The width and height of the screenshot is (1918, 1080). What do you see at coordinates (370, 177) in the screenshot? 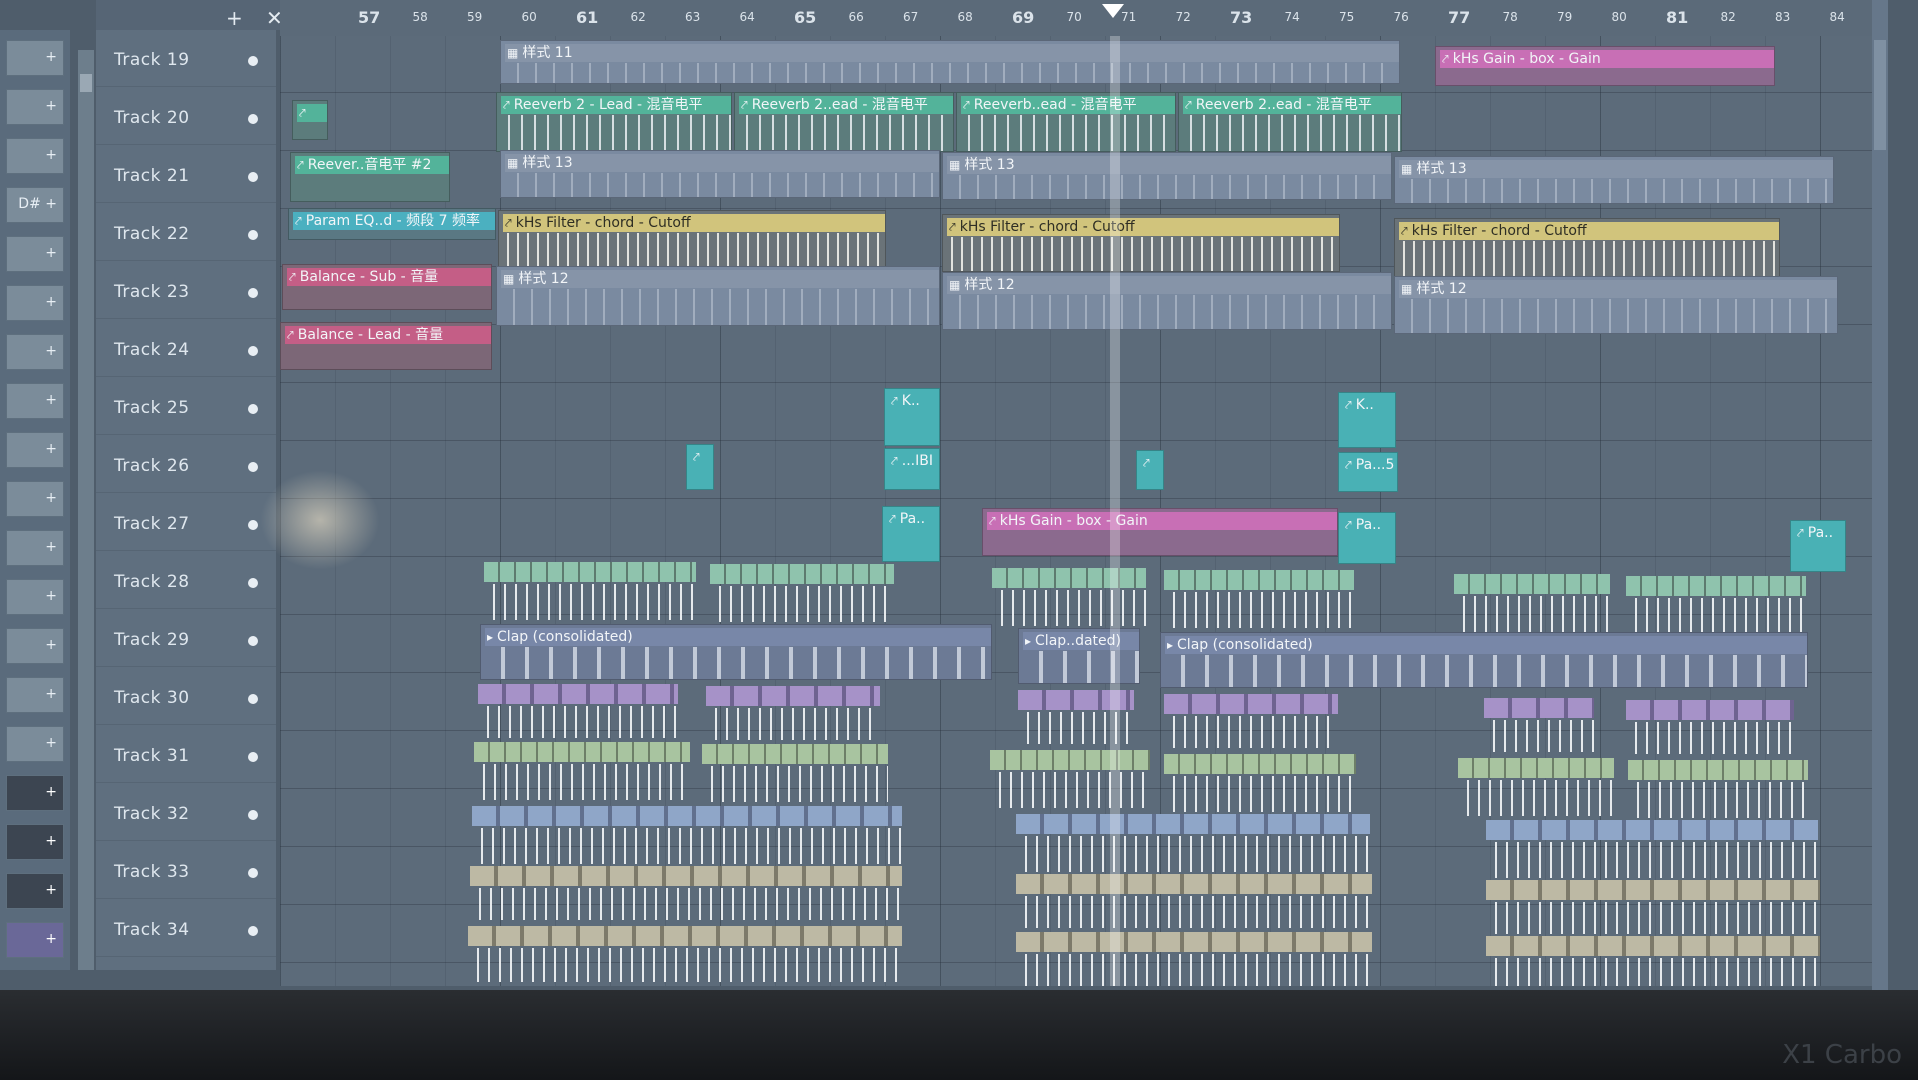
I see `automation-clip: ⤤ Reever..音电平 #2` at bounding box center [370, 177].